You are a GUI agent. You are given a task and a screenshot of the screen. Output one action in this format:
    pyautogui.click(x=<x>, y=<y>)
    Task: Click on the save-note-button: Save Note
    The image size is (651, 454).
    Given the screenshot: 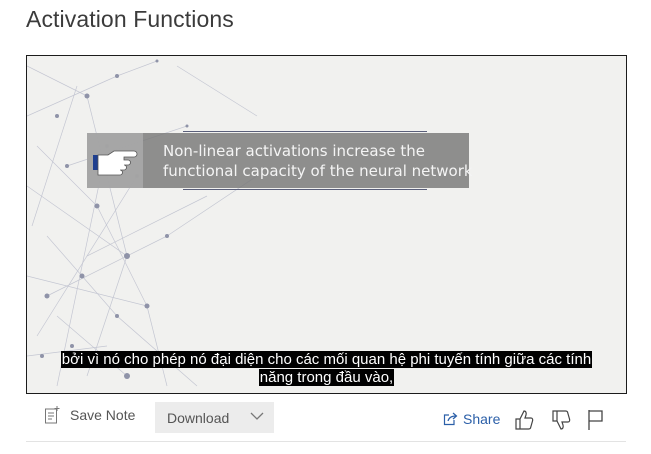 What is the action you would take?
    pyautogui.click(x=89, y=415)
    